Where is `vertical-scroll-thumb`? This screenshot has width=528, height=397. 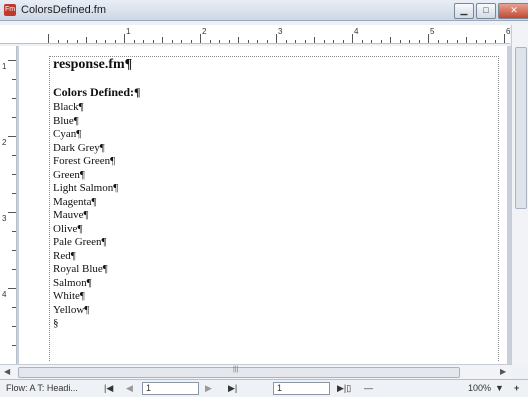 vertical-scroll-thumb is located at coordinates (521, 128).